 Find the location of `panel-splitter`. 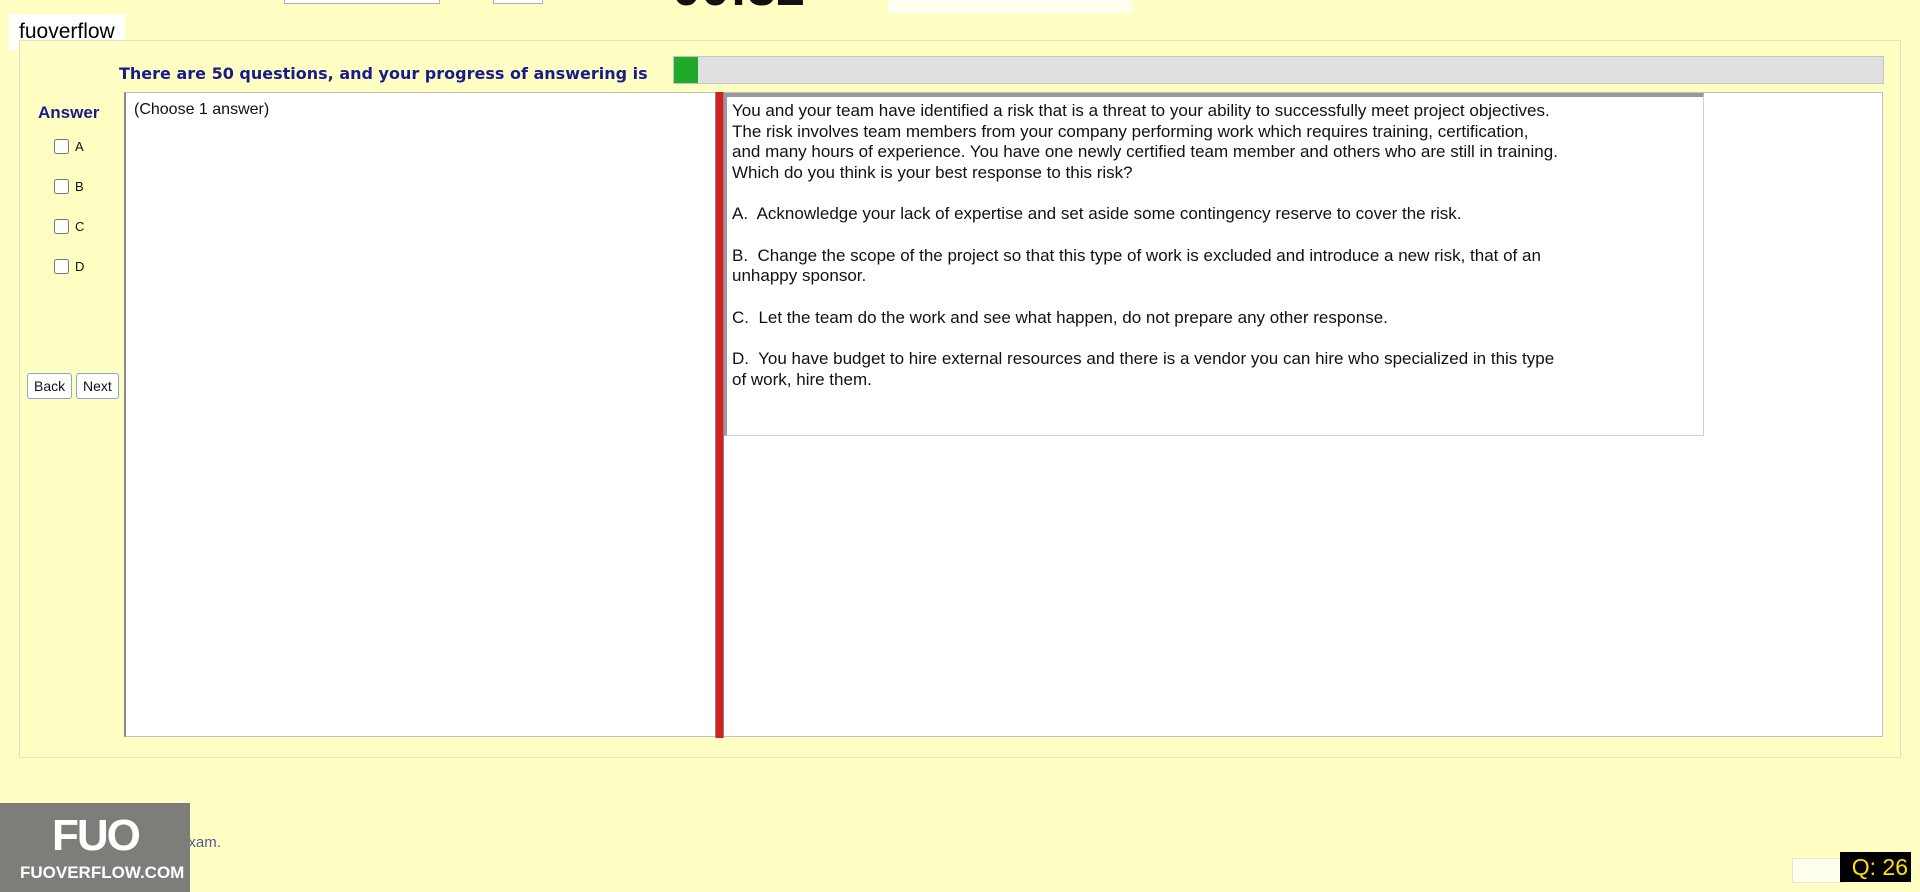

panel-splitter is located at coordinates (719, 415).